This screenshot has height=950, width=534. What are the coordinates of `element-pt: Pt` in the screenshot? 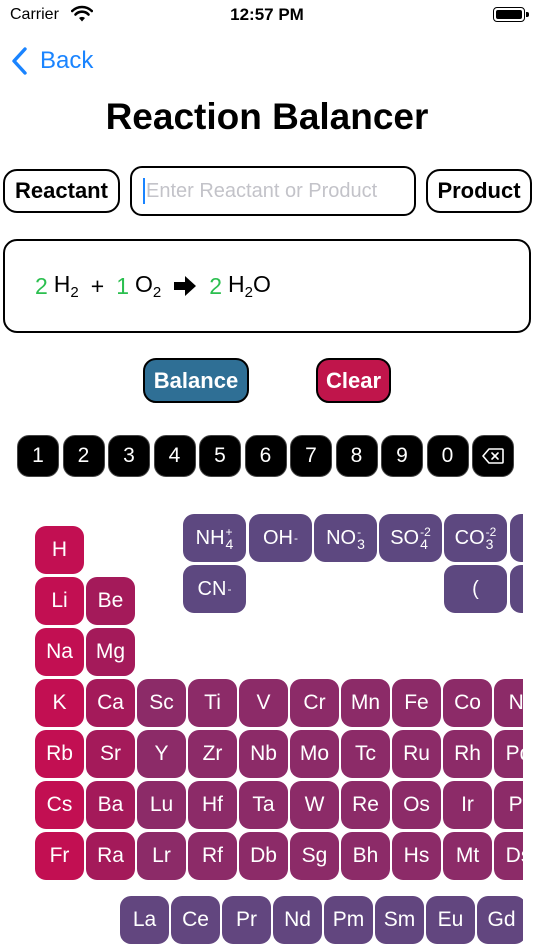 It's located at (508, 805).